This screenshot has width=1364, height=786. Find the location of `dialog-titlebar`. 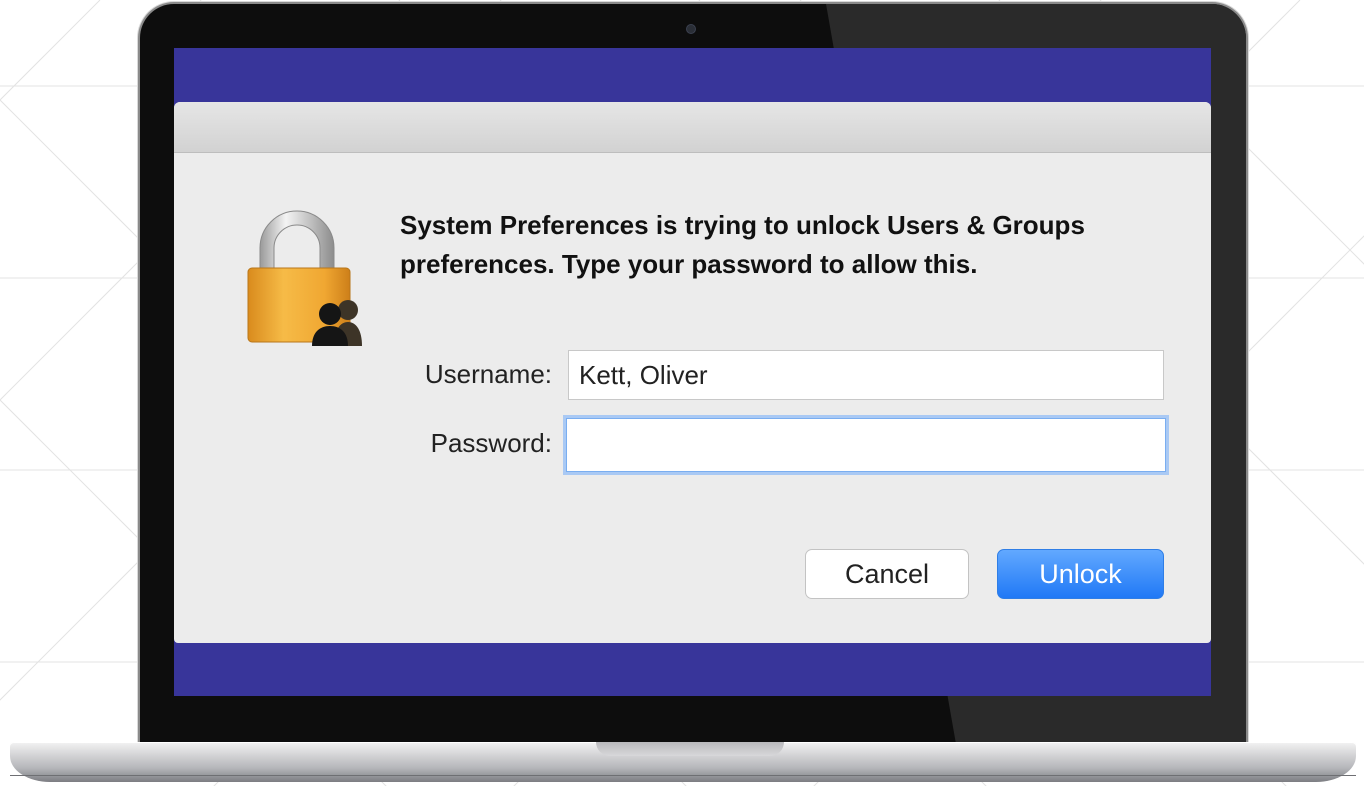

dialog-titlebar is located at coordinates (692, 127).